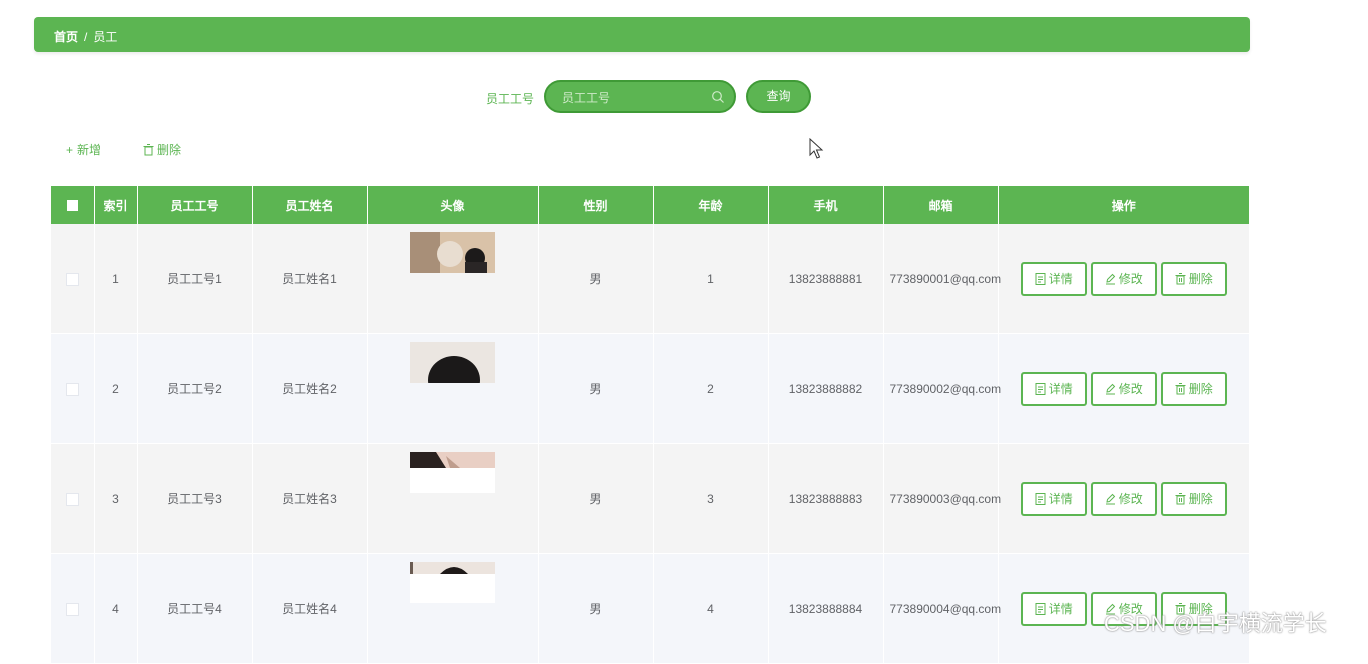  Describe the element at coordinates (637, 98) in the screenshot. I see `search-input` at that location.